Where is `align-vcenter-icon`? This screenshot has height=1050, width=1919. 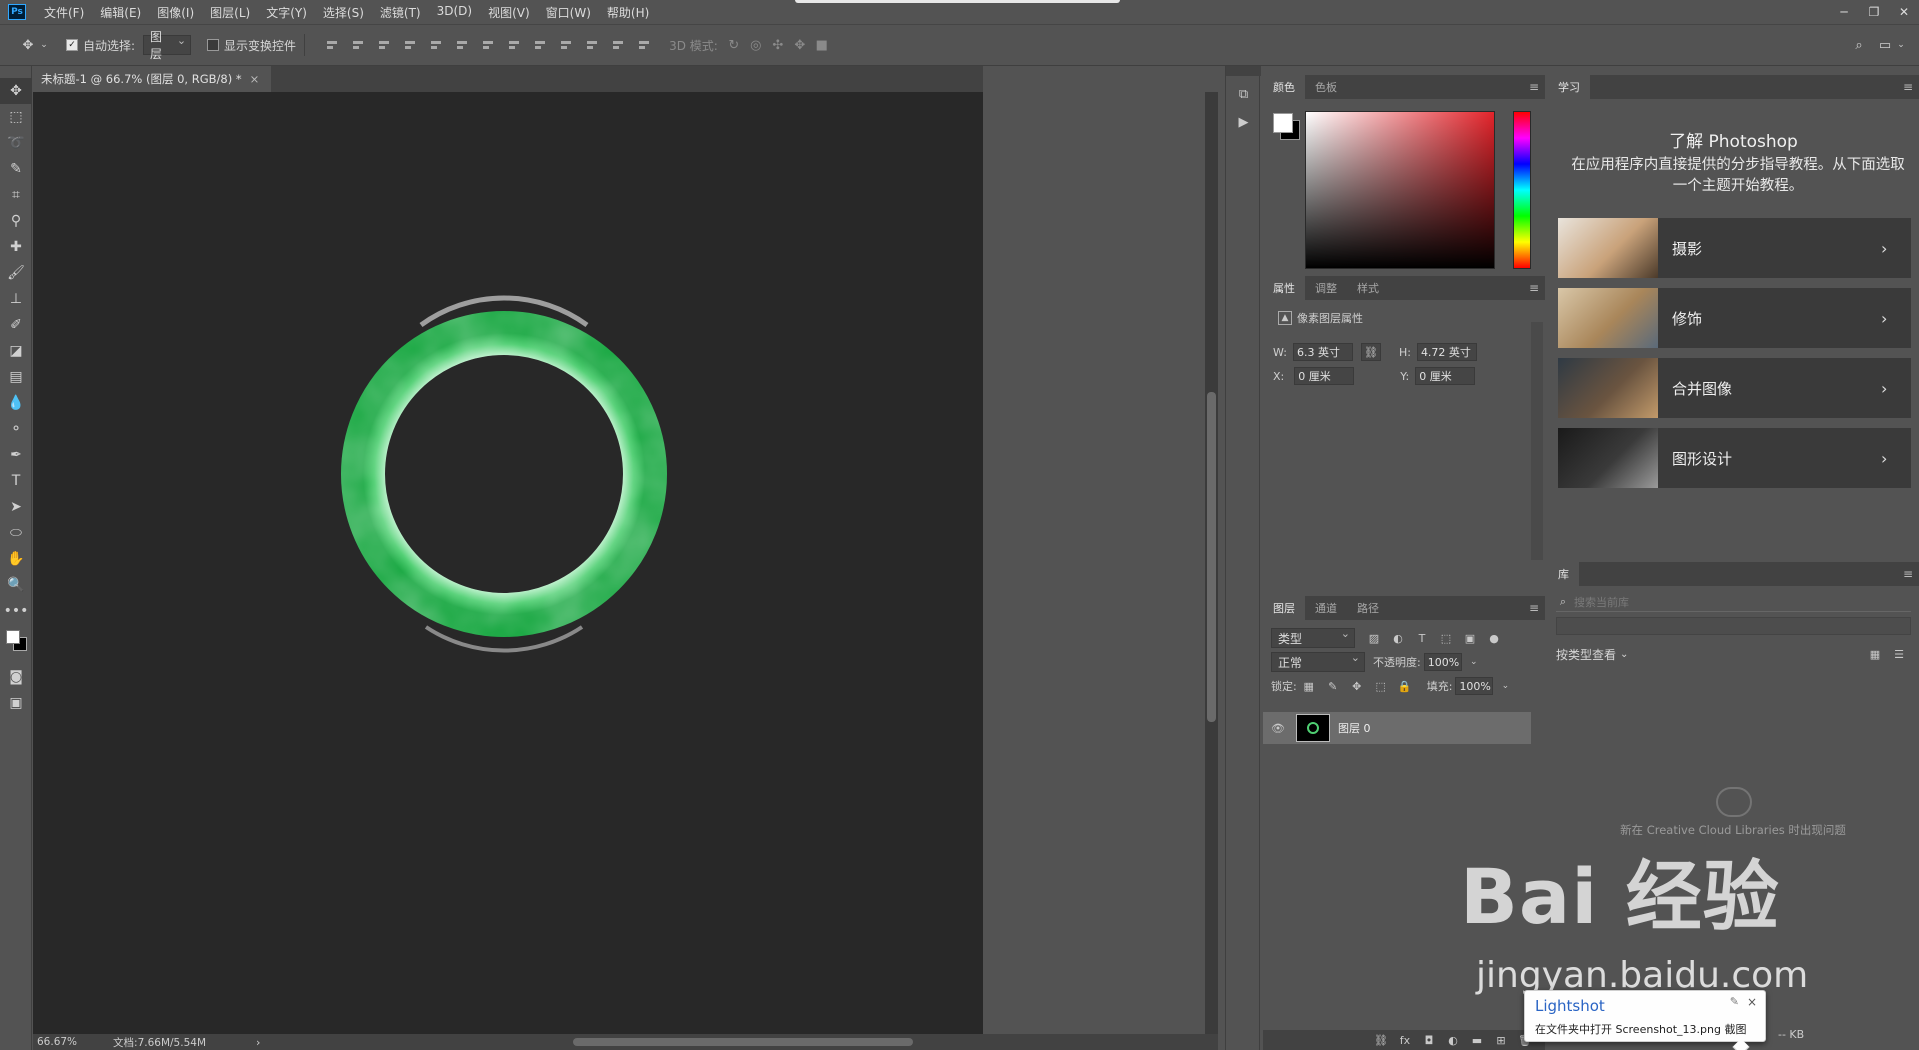 align-vcenter-icon is located at coordinates (358, 45).